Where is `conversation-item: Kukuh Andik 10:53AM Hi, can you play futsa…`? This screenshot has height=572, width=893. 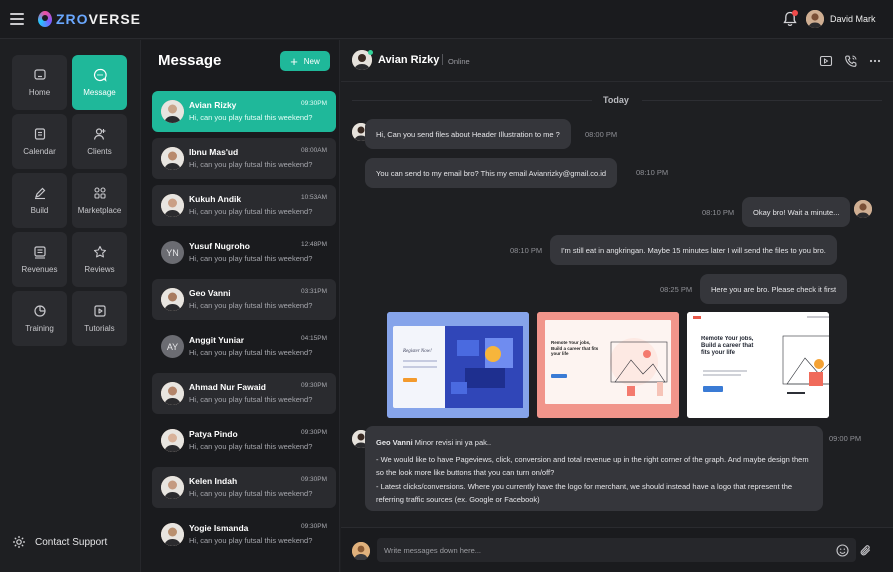 conversation-item: Kukuh Andik 10:53AM Hi, can you play futsa… is located at coordinates (244, 205).